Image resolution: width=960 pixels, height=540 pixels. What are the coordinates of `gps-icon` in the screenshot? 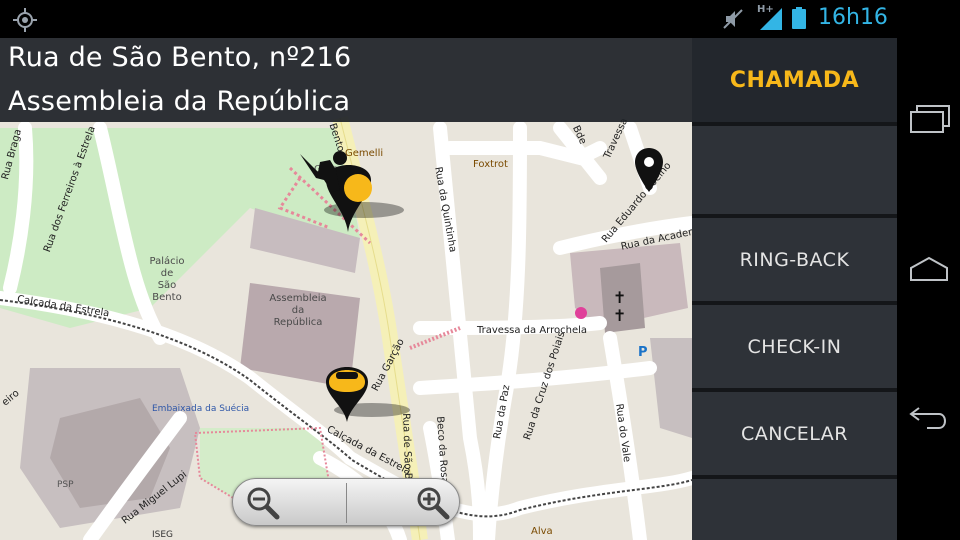 It's located at (25, 20).